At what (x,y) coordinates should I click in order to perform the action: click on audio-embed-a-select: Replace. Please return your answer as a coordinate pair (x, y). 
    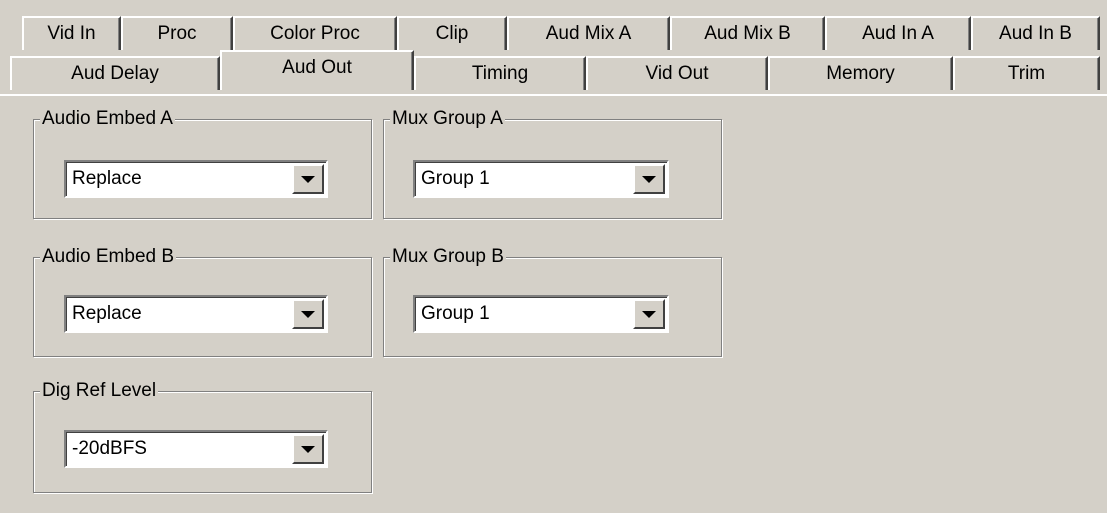
    Looking at the image, I should click on (196, 179).